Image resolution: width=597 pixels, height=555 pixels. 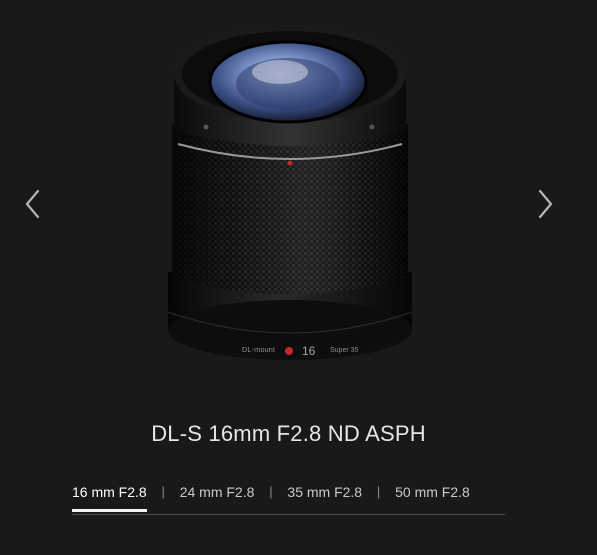 I want to click on next-button, so click(x=545, y=204).